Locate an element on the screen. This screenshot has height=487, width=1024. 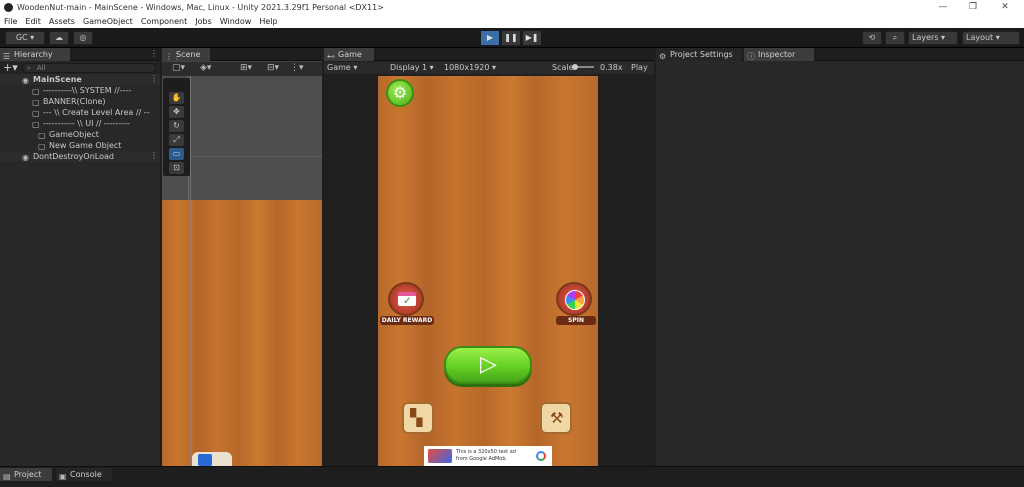
main-toolbar: GC ▾ ☁ ◎ ▶ ❚❚ ▶❚ ⟲ ⌕ Layers ▾ Layout ▾ is located at coordinates (512, 38).